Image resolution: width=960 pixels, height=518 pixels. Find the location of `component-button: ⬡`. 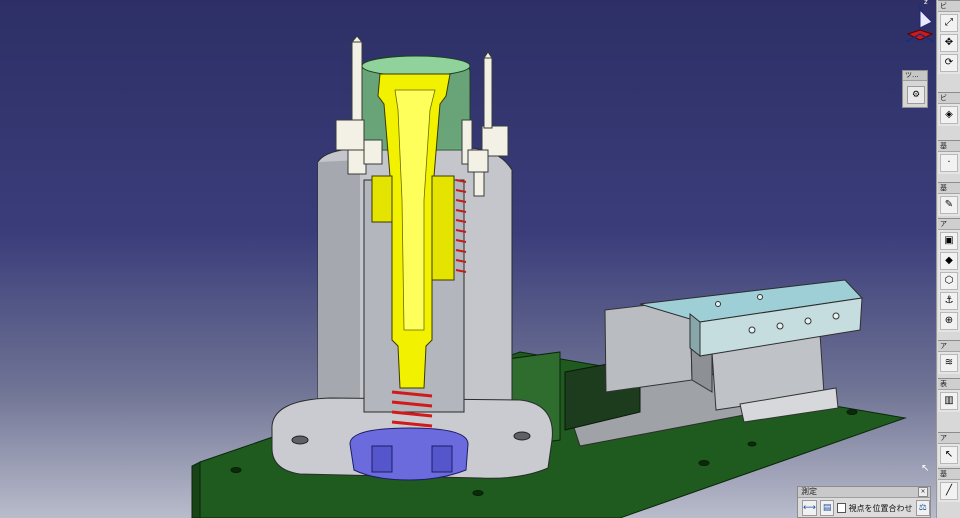

component-button: ⬡ is located at coordinates (949, 281).